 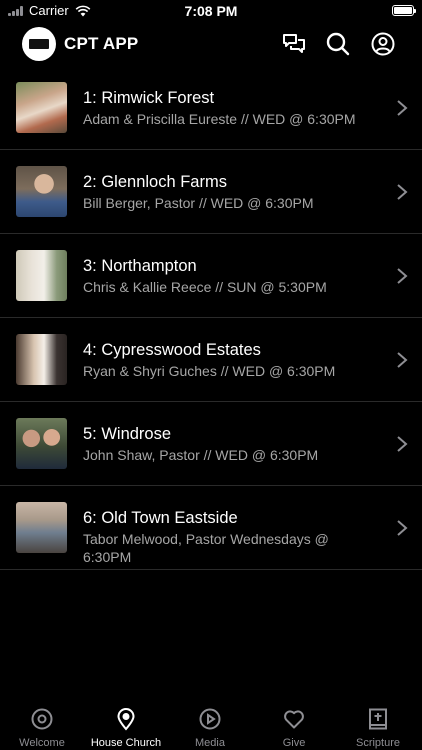 I want to click on tab-label: Give, so click(x=294, y=743).